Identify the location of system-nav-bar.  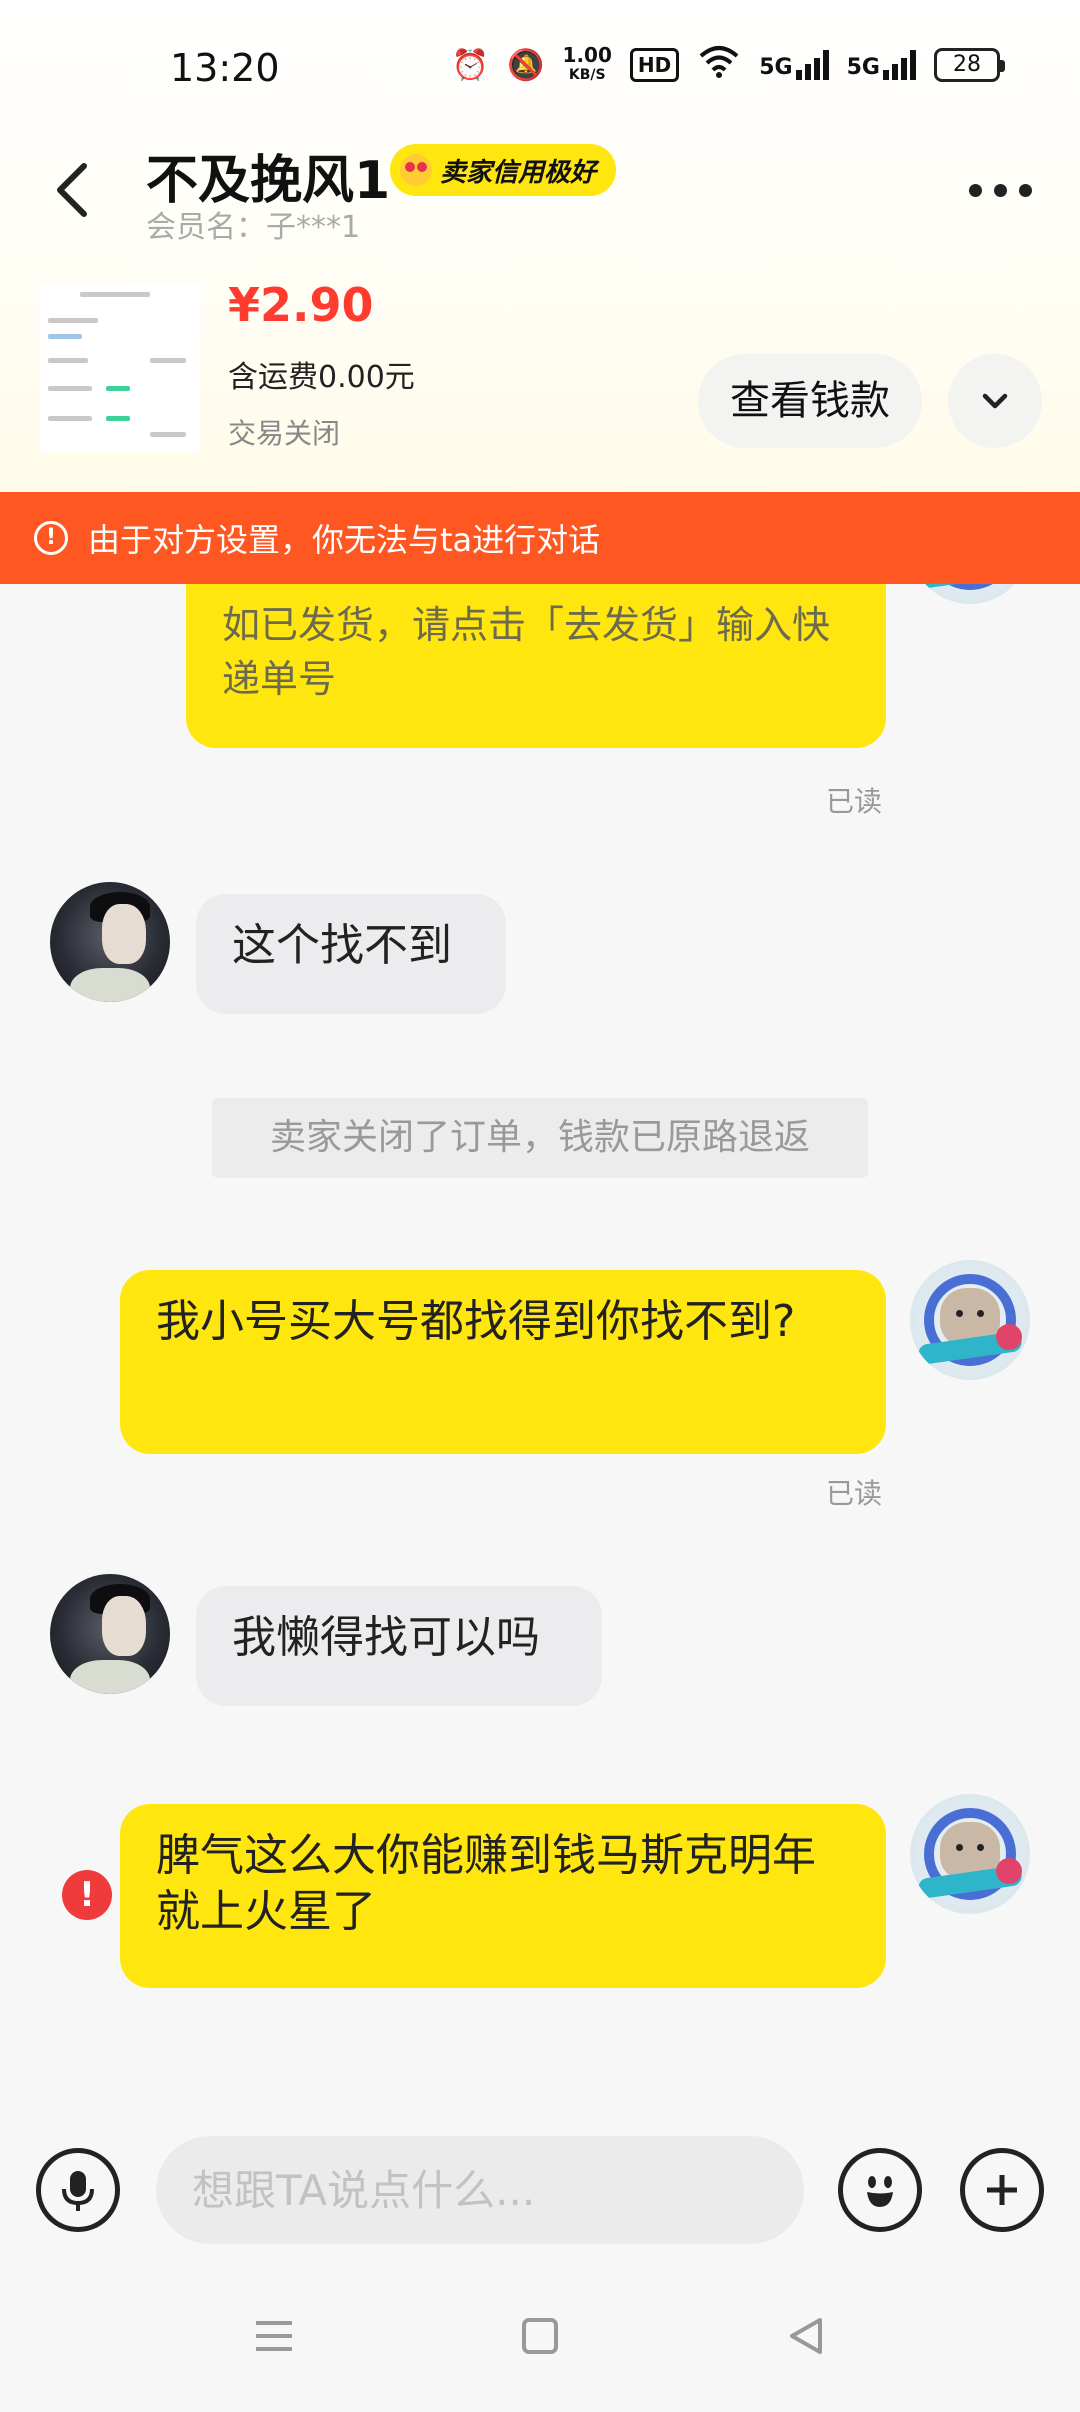
(540, 2338).